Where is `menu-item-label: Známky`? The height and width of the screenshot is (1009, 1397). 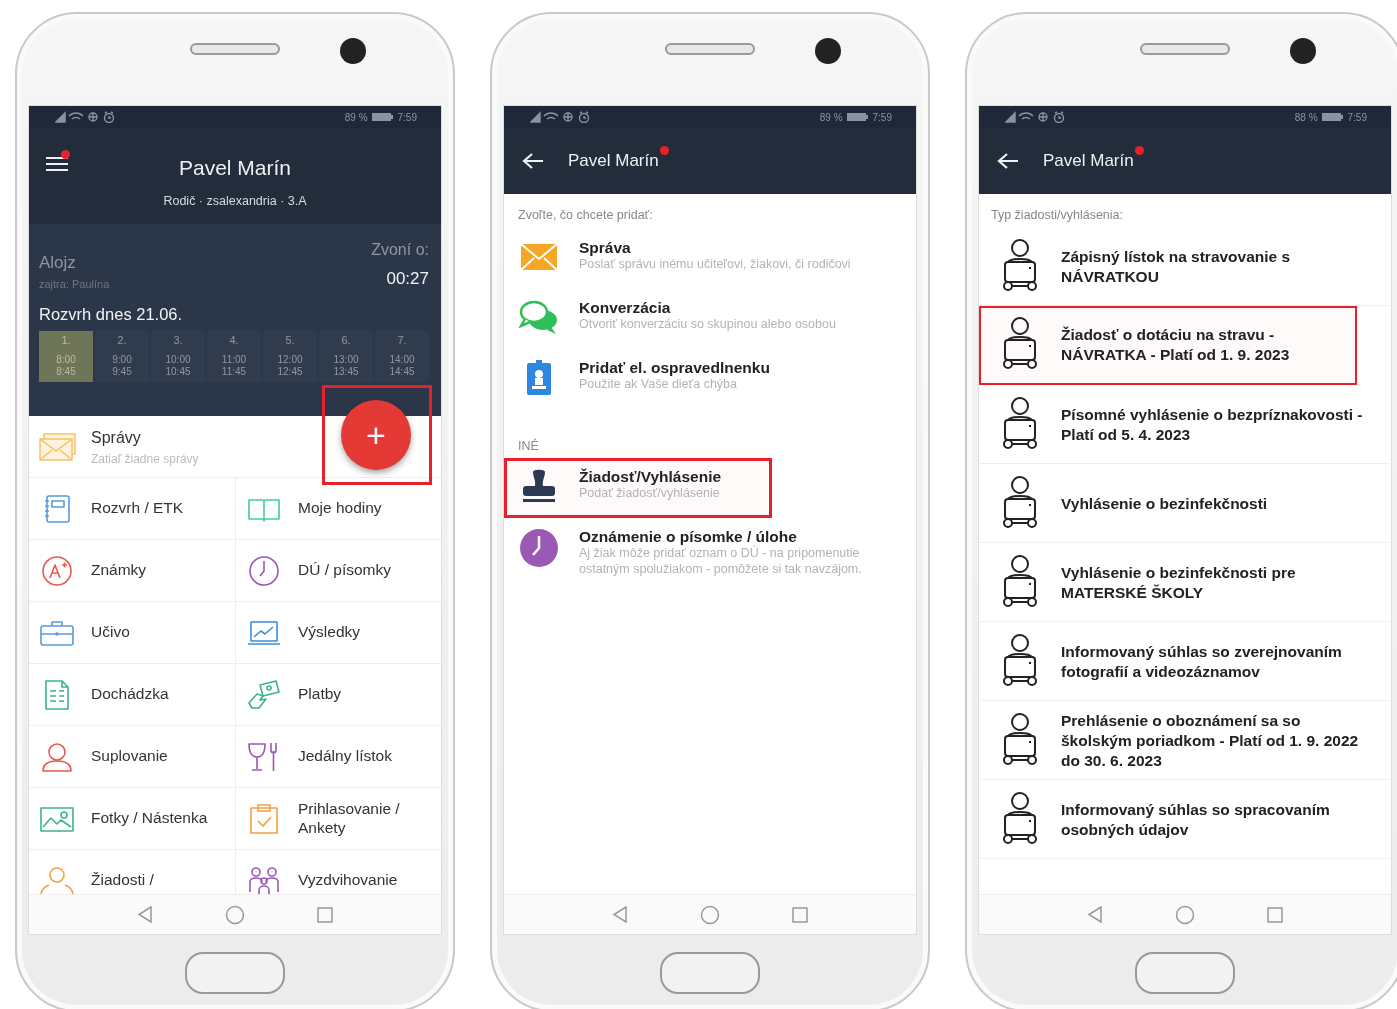 menu-item-label: Známky is located at coordinates (119, 570).